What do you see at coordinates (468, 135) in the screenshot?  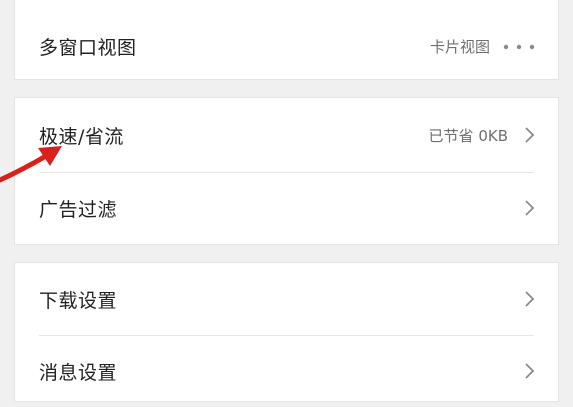 I see `data-saved-value: 已节省 0KB` at bounding box center [468, 135].